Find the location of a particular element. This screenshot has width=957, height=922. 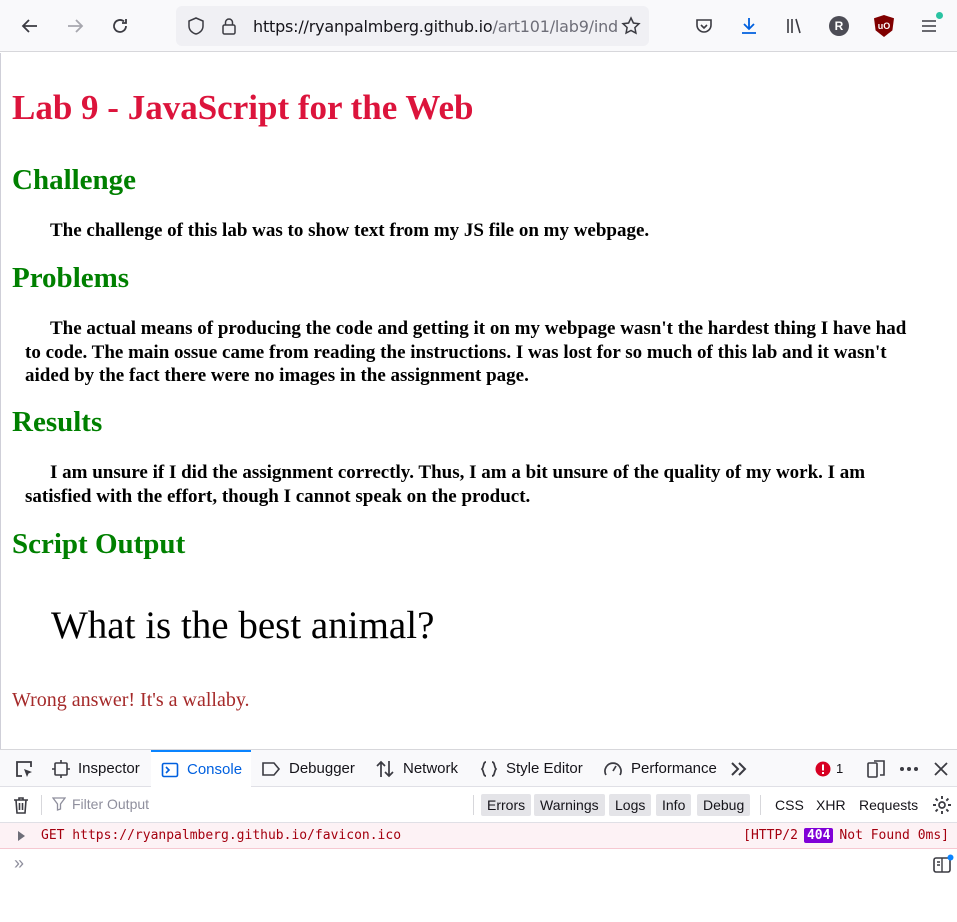

reload-icon is located at coordinates (120, 26).